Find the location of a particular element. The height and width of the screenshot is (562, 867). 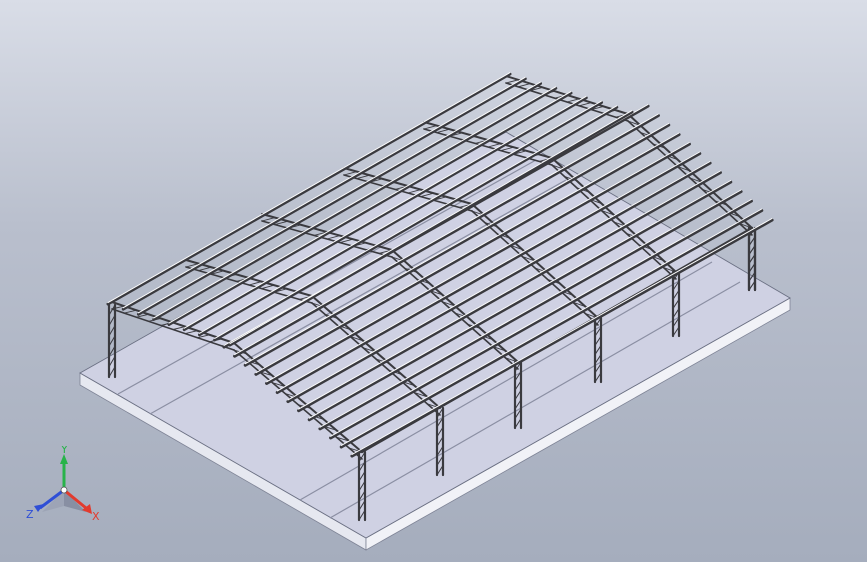

y-axis-label: Y is located at coordinates (64, 451).